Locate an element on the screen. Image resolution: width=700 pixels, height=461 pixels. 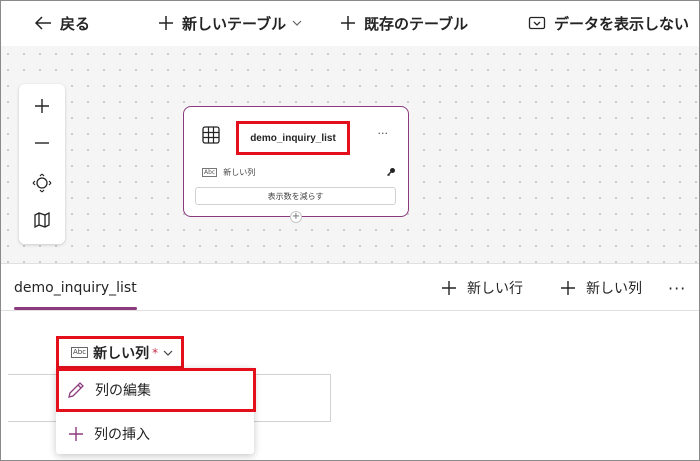
fit-view-icon is located at coordinates (42, 183).